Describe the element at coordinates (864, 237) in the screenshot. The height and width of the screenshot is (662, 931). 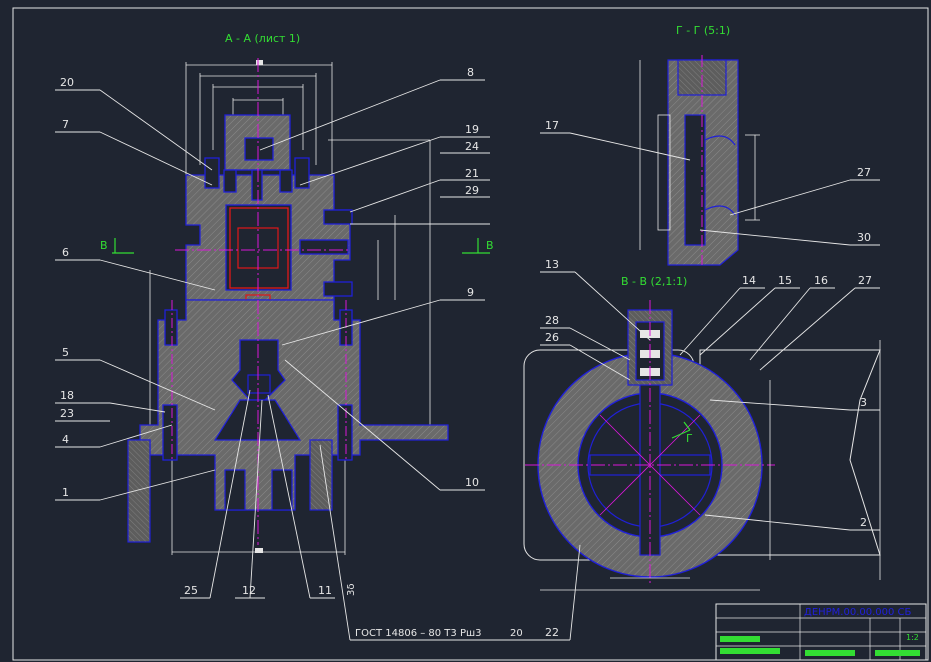
I see `callout-30: 30` at that location.